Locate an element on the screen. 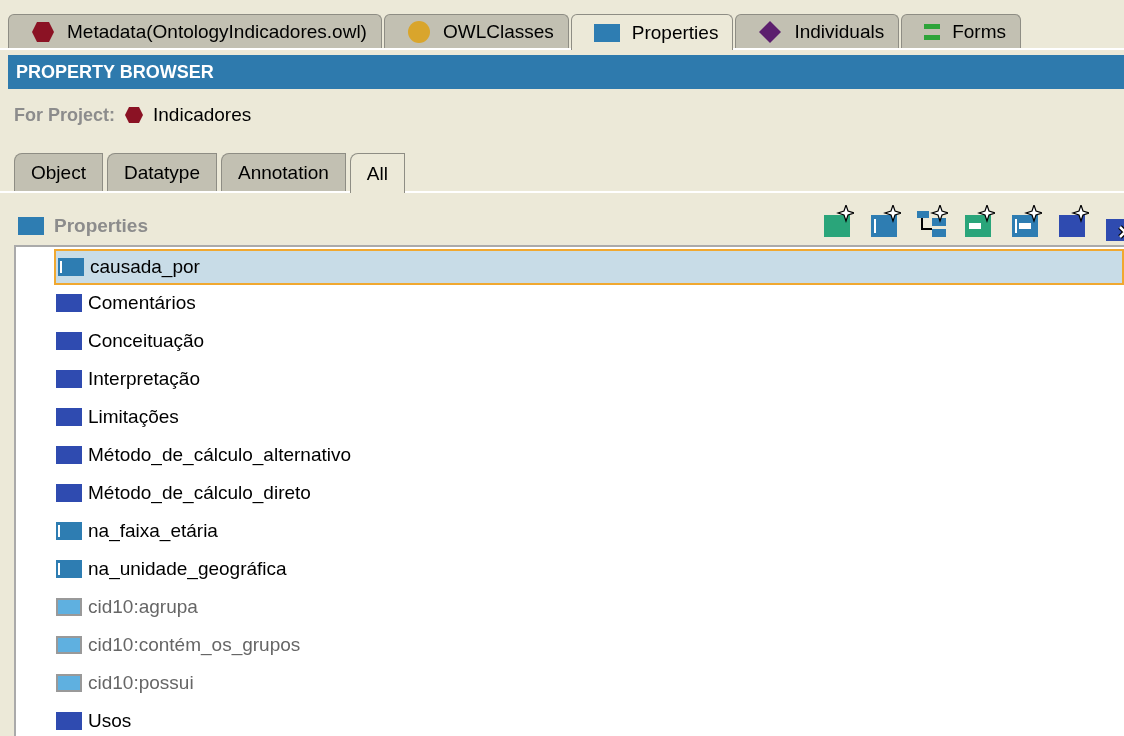 The width and height of the screenshot is (1124, 736). tree-item: cid10:possui is located at coordinates (589, 683).